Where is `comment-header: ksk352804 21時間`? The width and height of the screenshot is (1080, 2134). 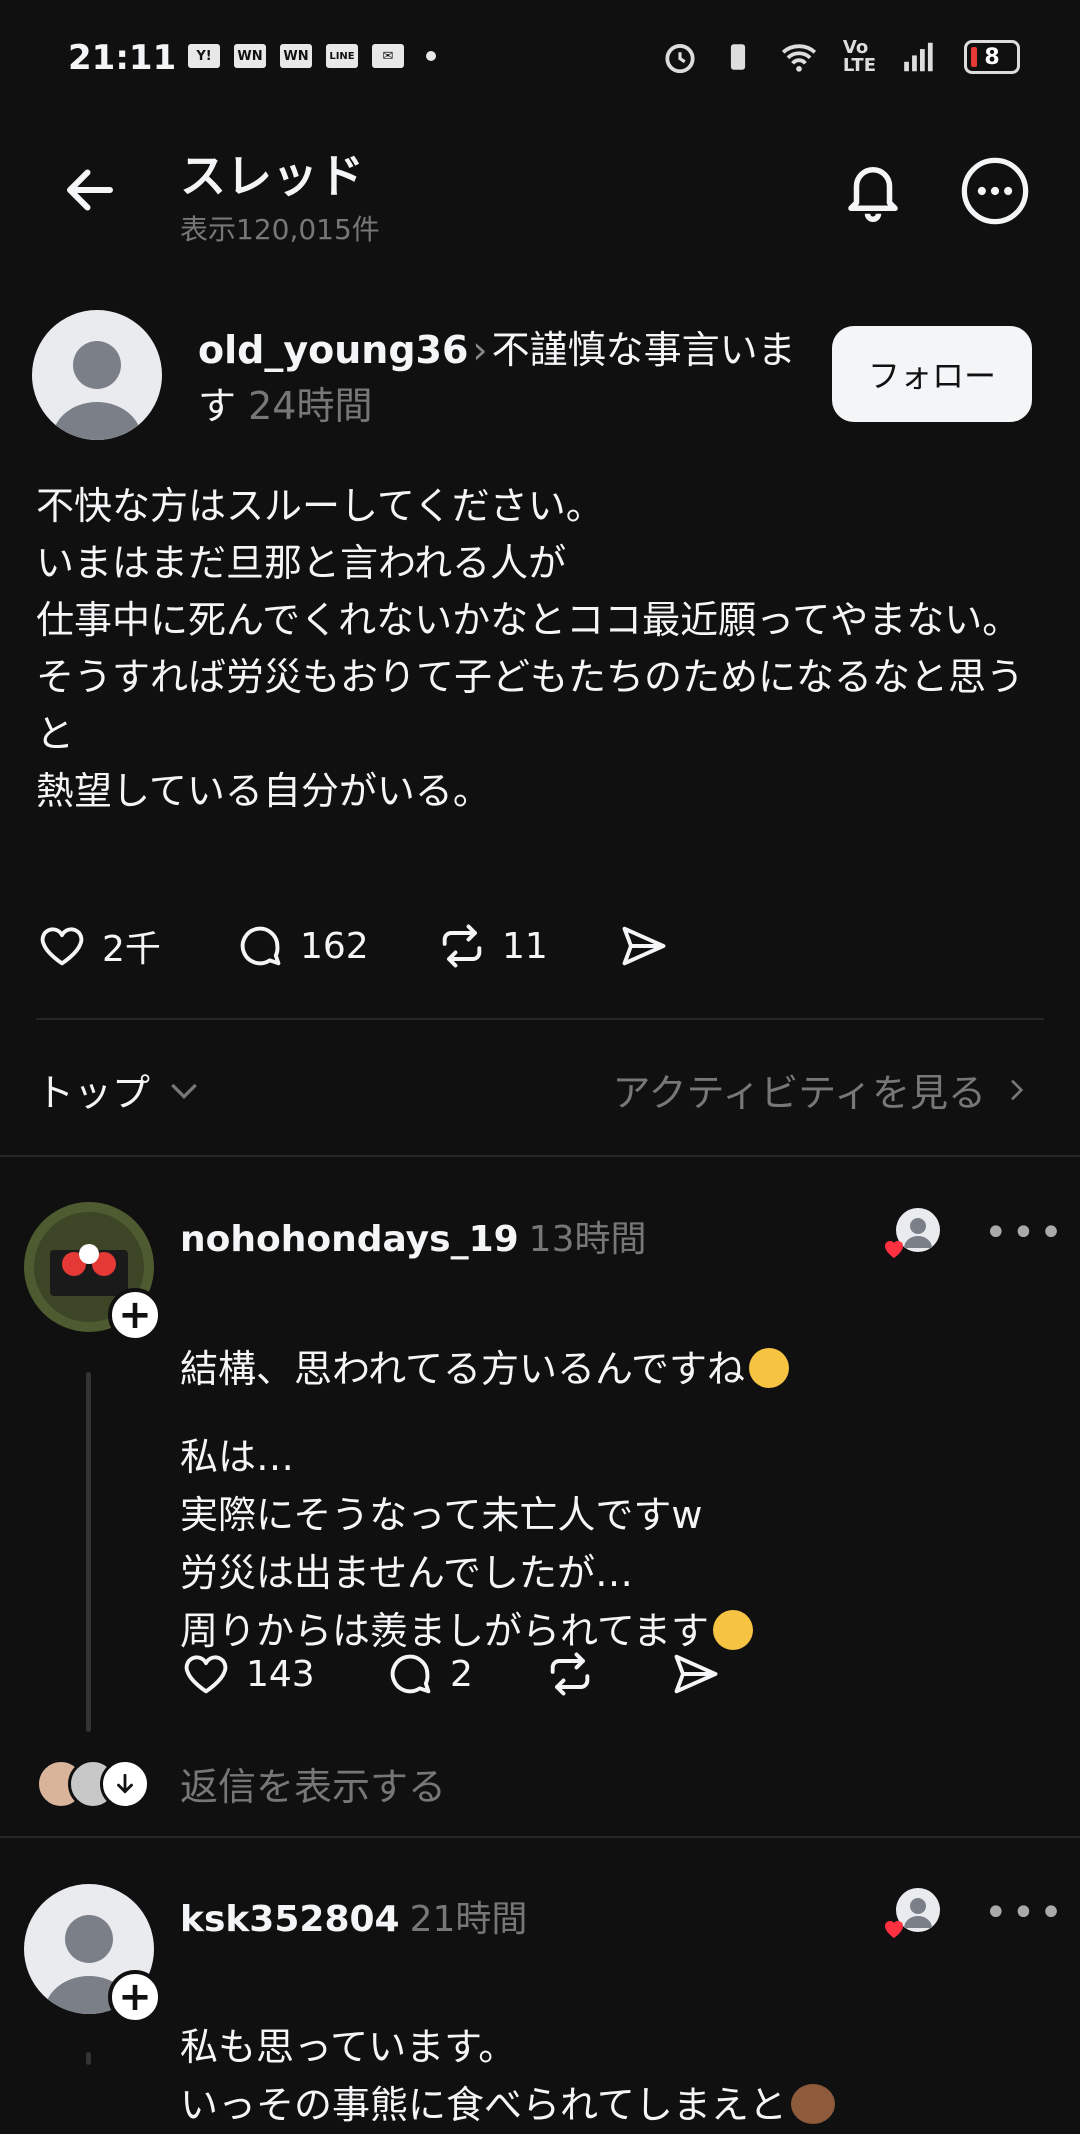 comment-header: ksk352804 21時間 is located at coordinates (353, 1916).